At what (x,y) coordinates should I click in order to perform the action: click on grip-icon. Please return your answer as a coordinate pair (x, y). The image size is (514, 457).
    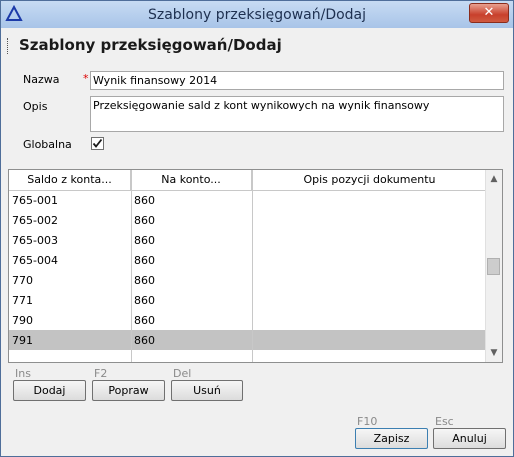
    Looking at the image, I should click on (9, 46).